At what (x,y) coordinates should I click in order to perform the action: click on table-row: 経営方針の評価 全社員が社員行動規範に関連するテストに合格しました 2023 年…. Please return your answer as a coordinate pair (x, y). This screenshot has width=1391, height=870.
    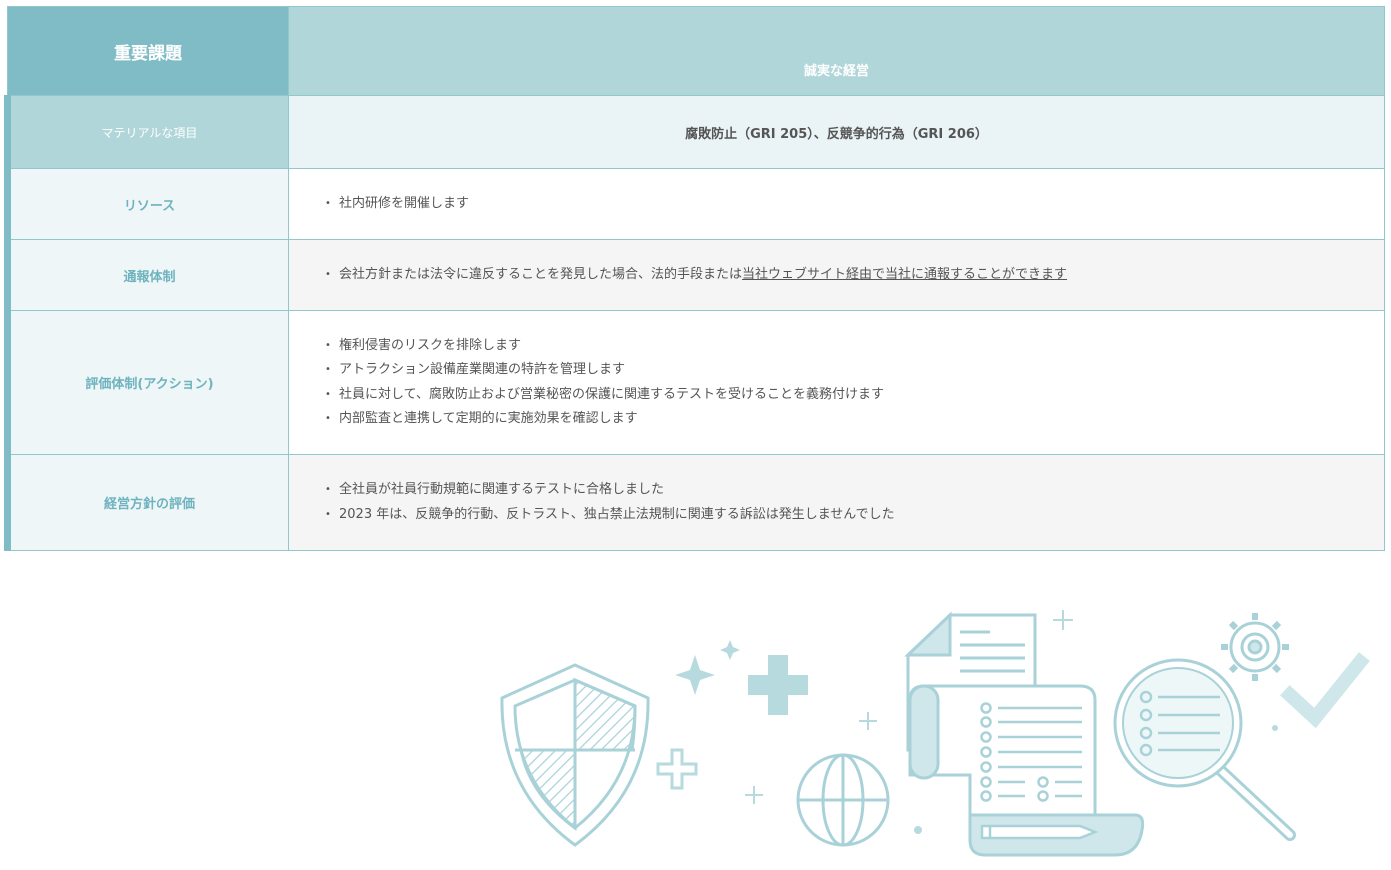
    Looking at the image, I should click on (694, 502).